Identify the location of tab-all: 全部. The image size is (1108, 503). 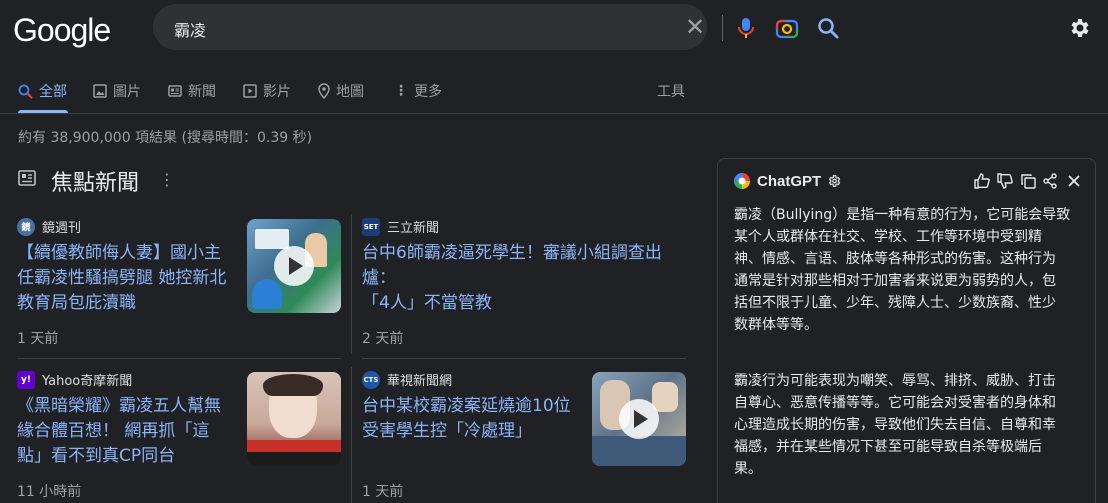
(42, 91).